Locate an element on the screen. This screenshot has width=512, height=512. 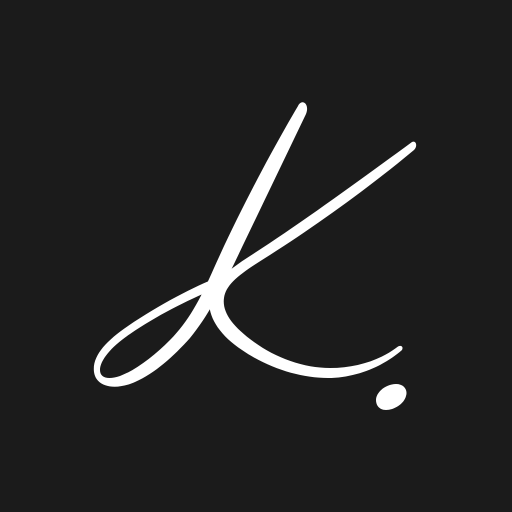
period-dot is located at coordinates (391, 397).